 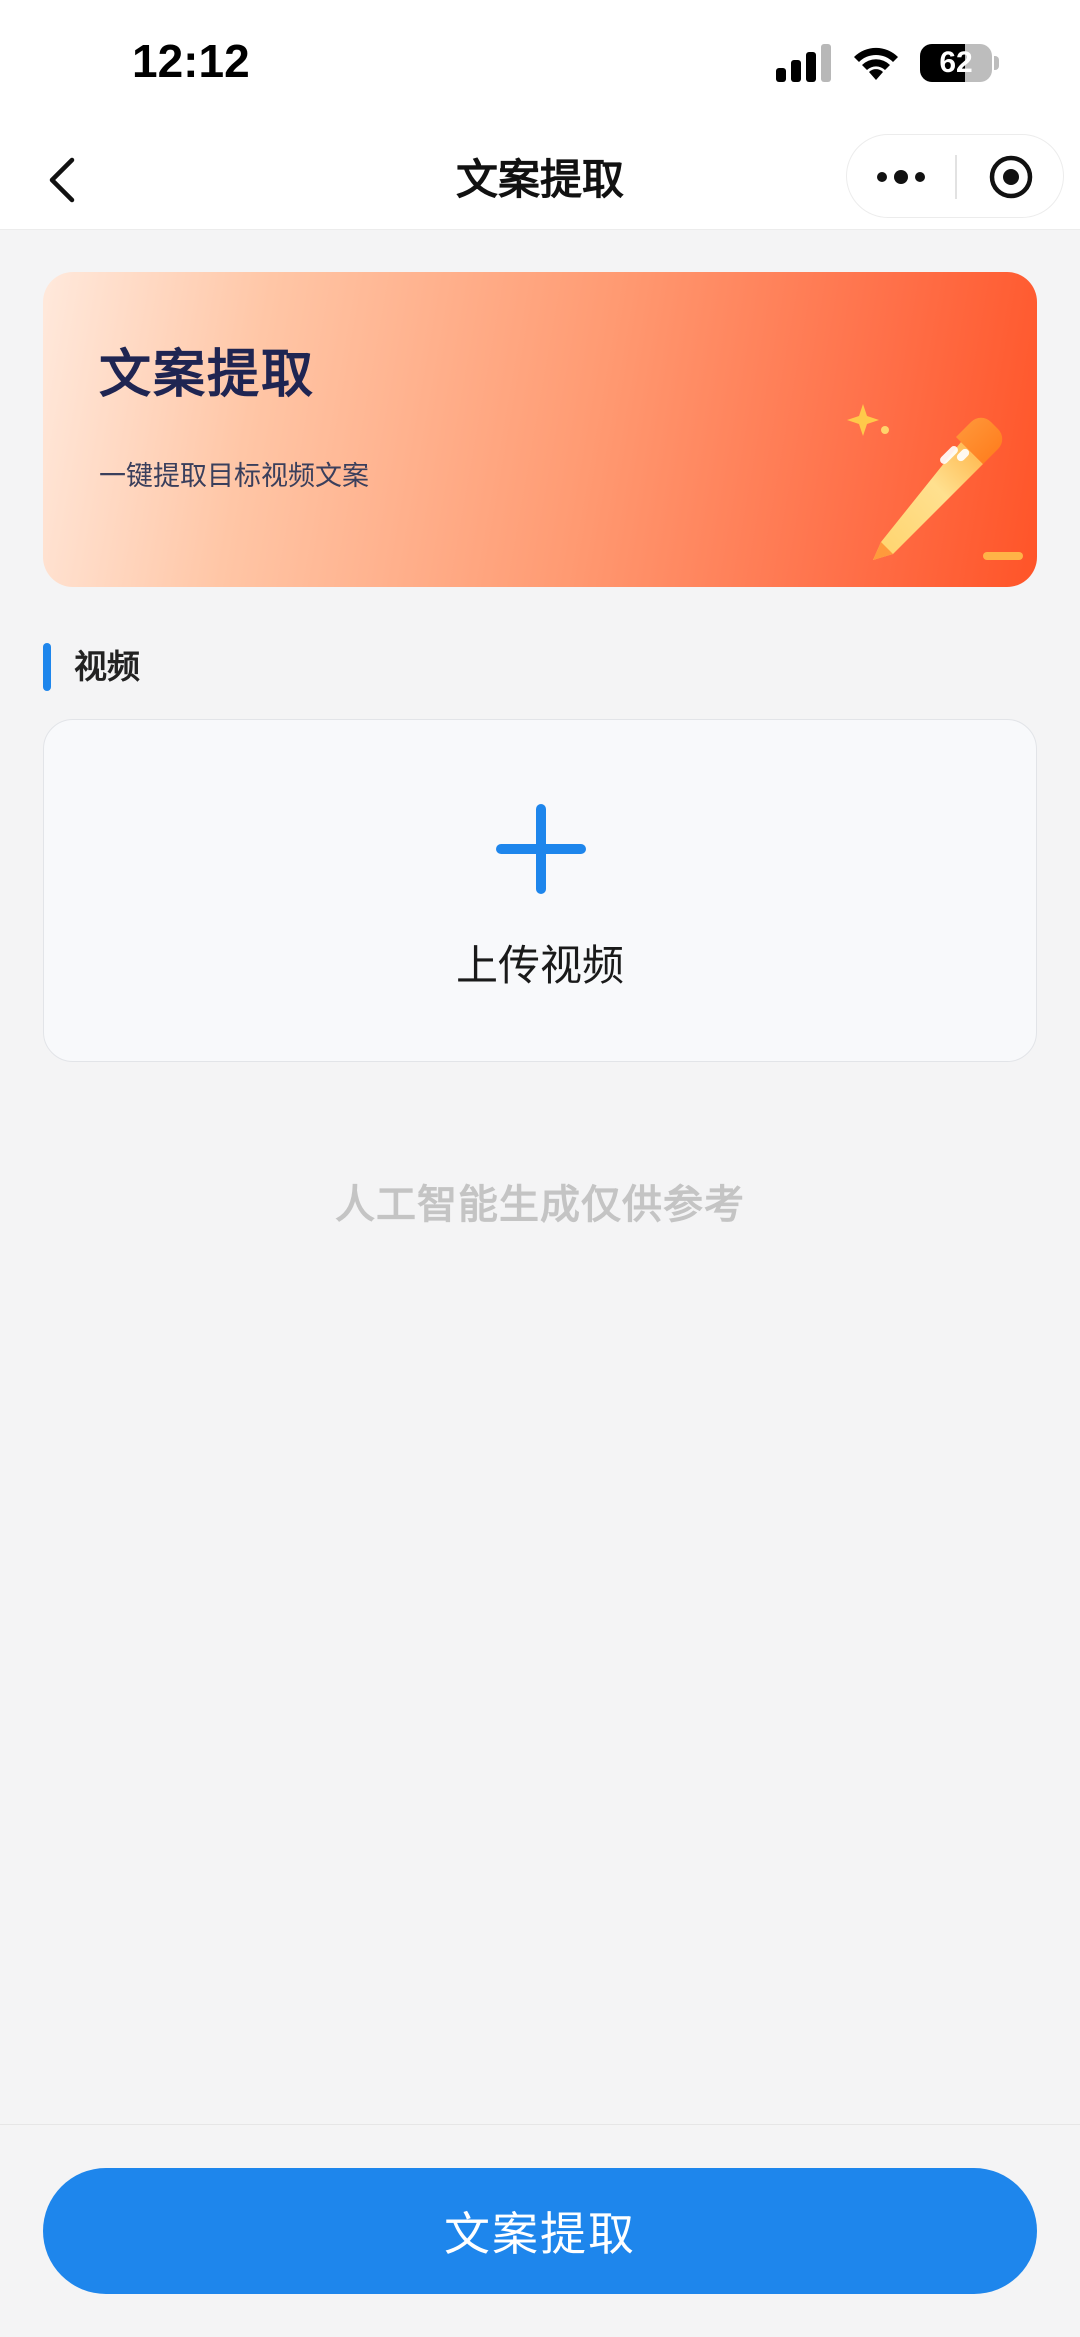 I want to click on more-button, so click(x=901, y=177).